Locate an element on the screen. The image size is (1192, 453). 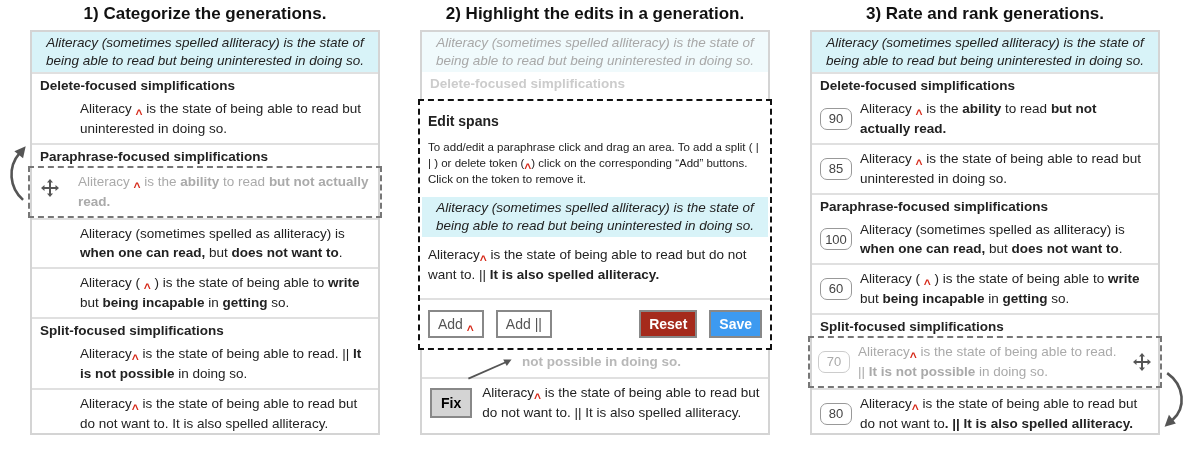
score-field: 85 is located at coordinates (836, 168).